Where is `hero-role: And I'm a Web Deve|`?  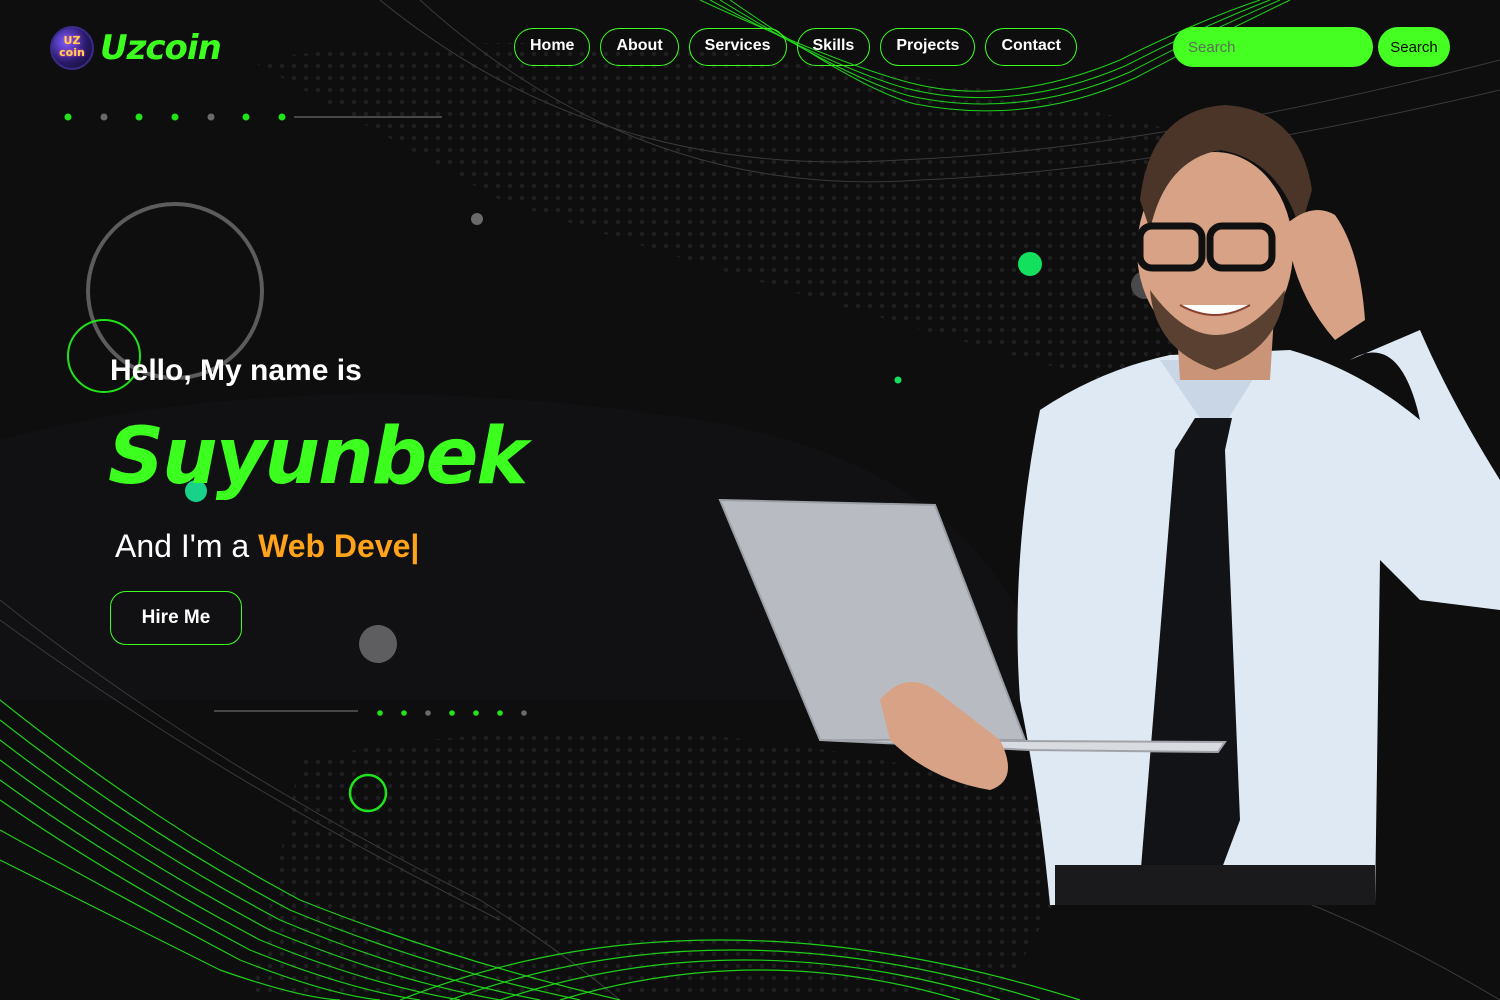 hero-role: And I'm a Web Deve| is located at coordinates (267, 546).